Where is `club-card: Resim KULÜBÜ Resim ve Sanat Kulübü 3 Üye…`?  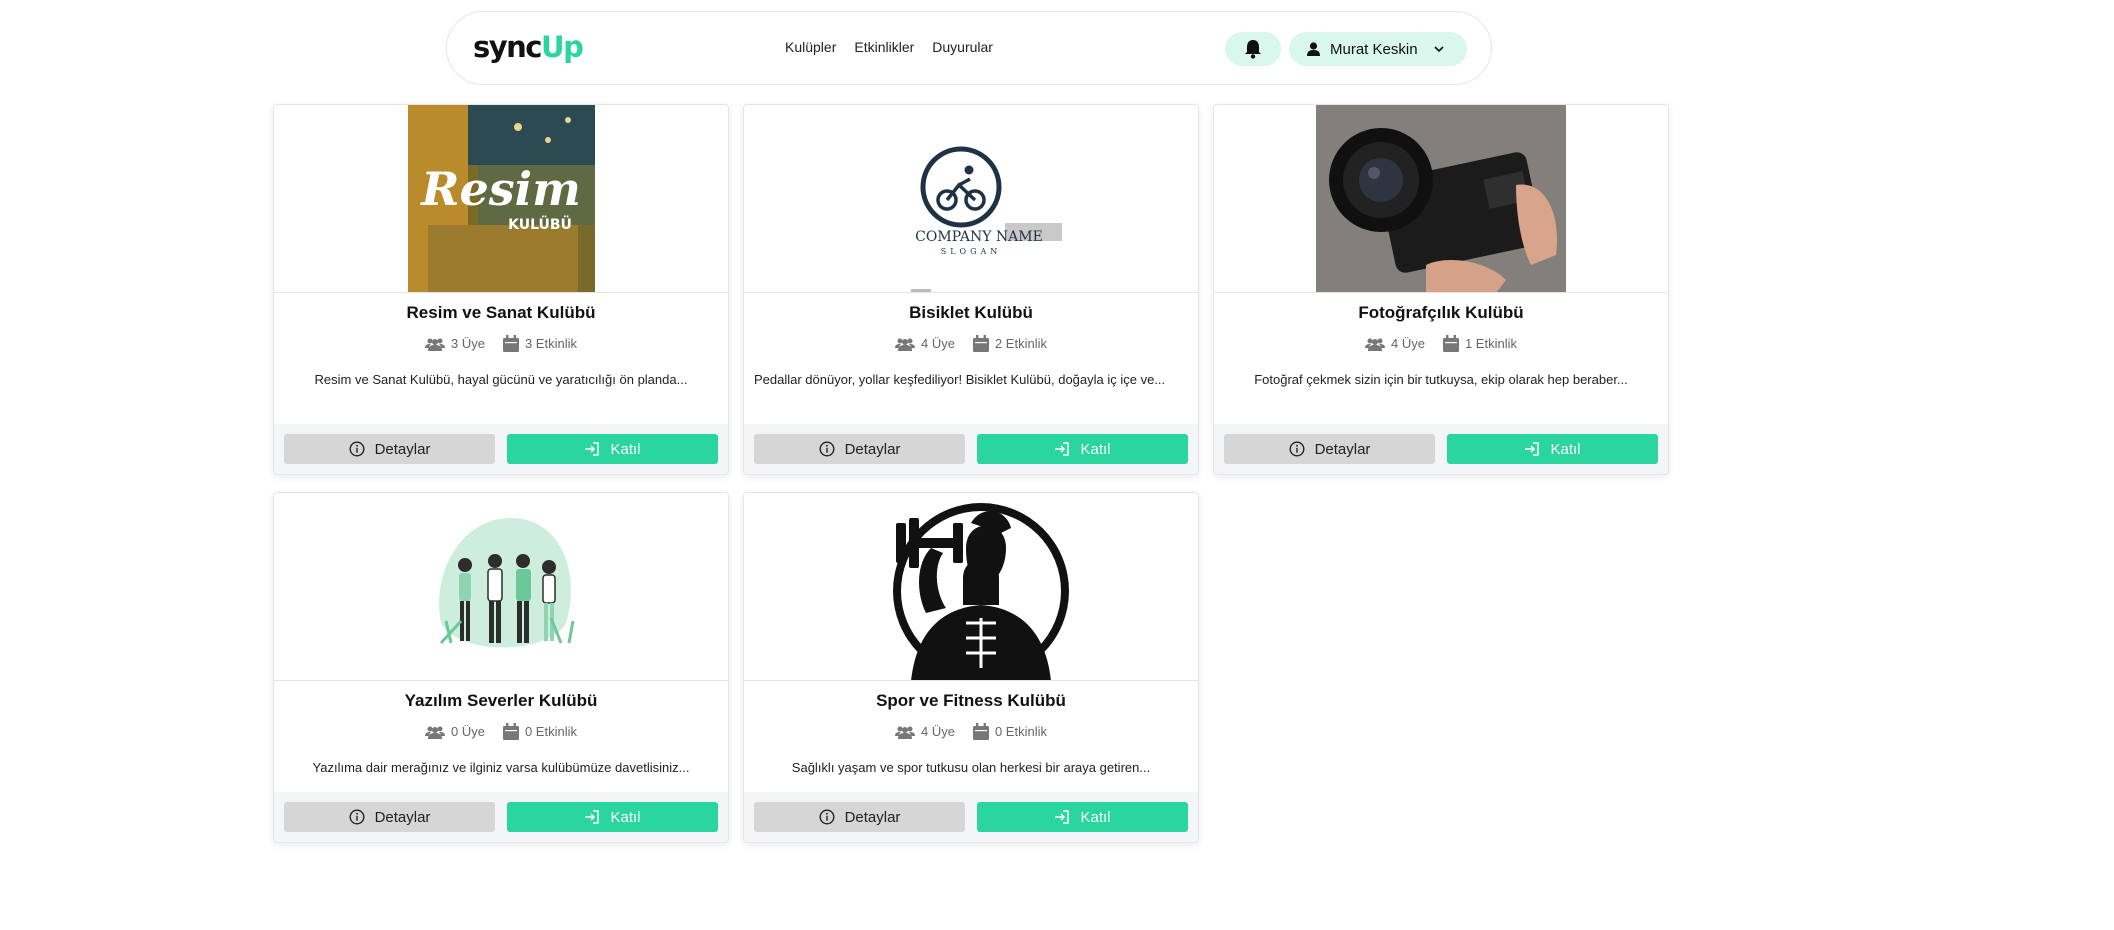 club-card: Resim KULÜBÜ Resim ve Sanat Kulübü 3 Üye… is located at coordinates (501, 289).